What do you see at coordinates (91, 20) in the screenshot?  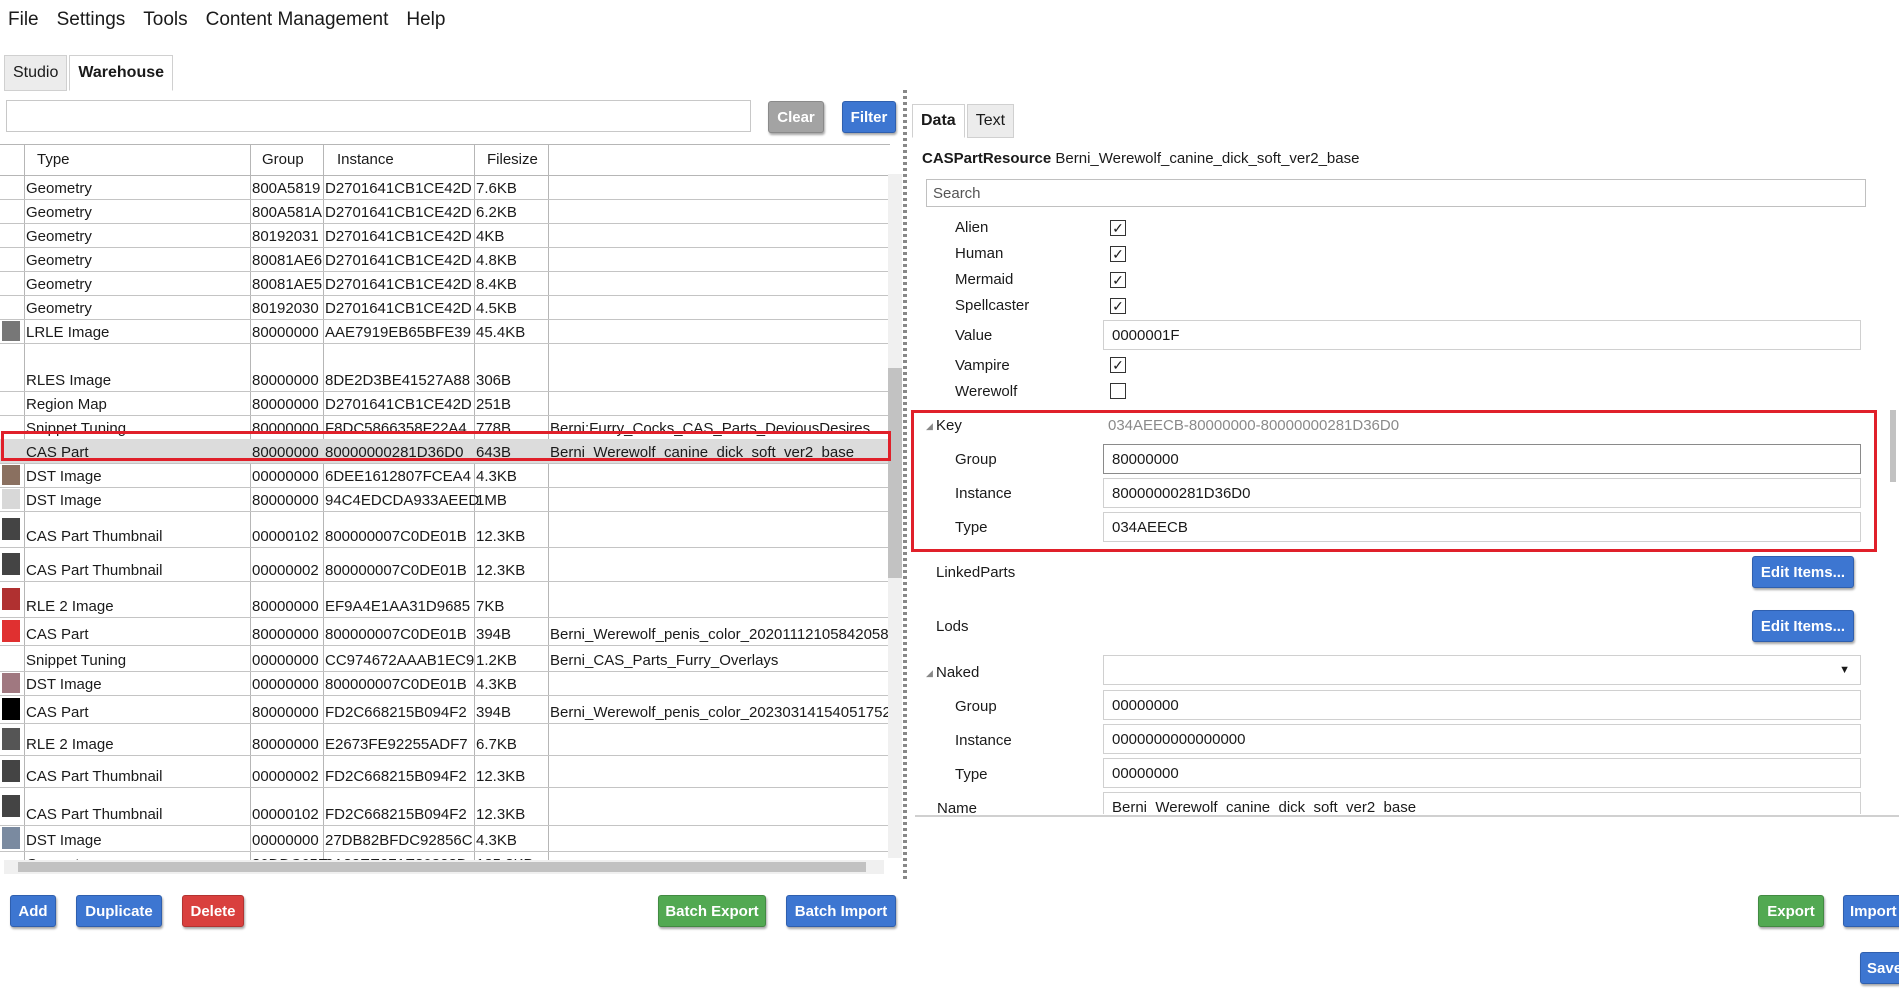 I see `menu-settings: Settings` at bounding box center [91, 20].